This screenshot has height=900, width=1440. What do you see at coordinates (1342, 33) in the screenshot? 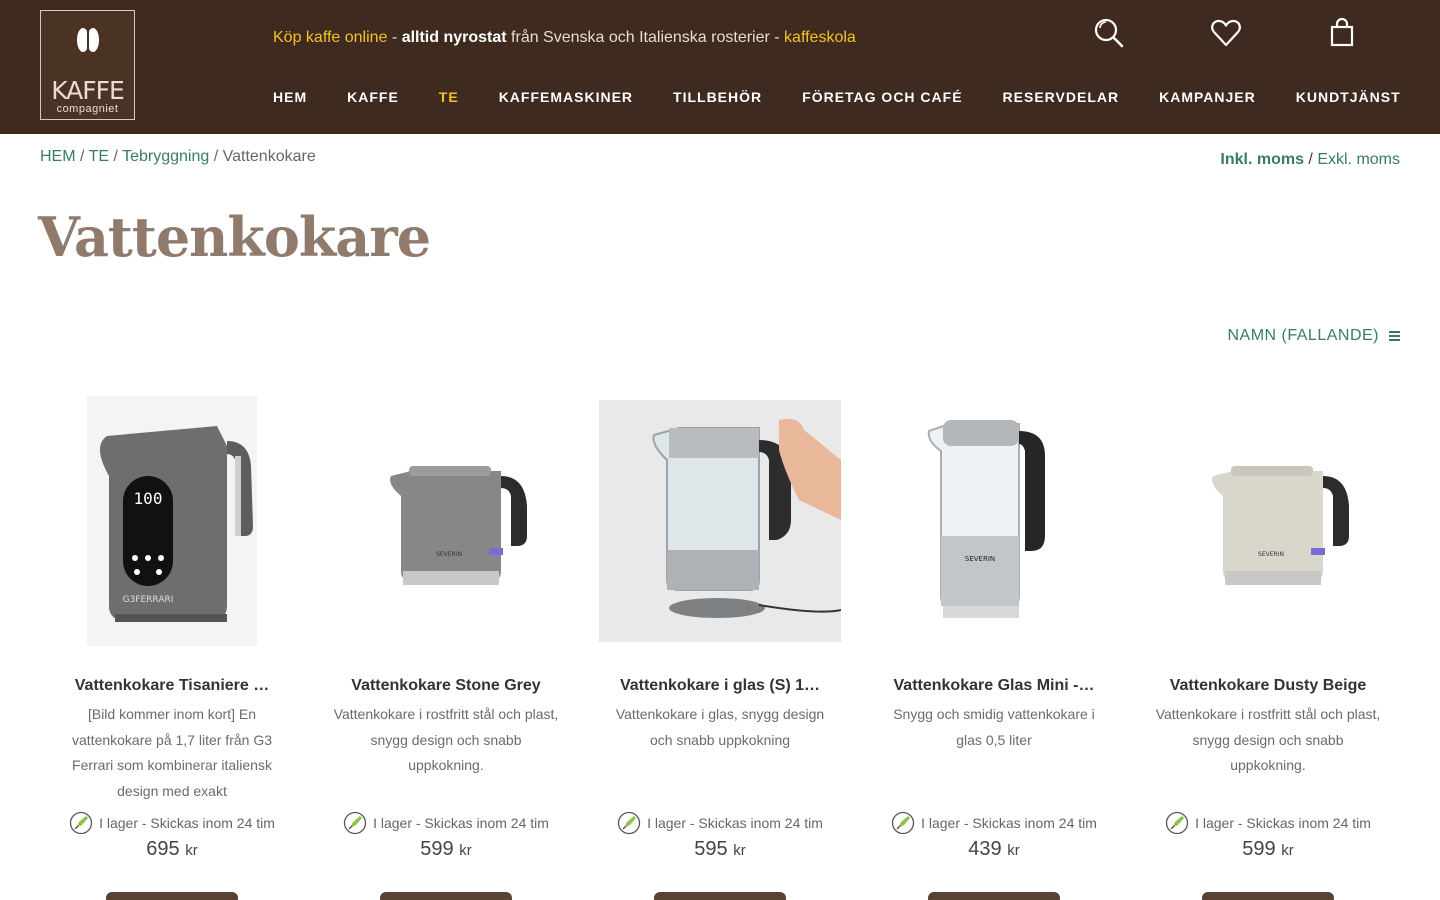
I see `bag-icon` at bounding box center [1342, 33].